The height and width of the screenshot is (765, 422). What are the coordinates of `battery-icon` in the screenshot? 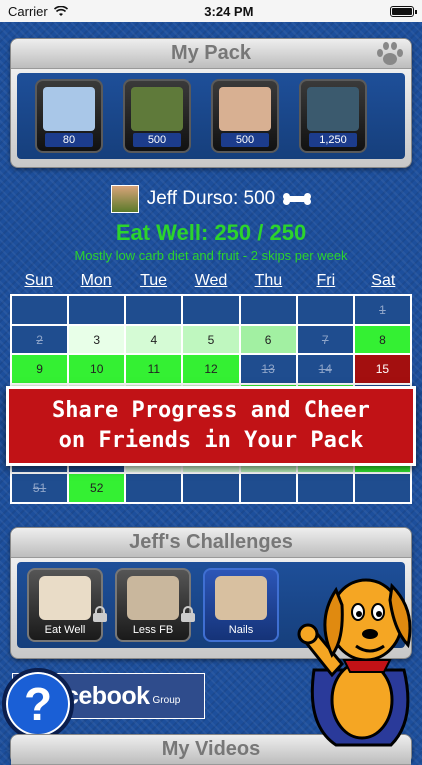 It's located at (403, 11).